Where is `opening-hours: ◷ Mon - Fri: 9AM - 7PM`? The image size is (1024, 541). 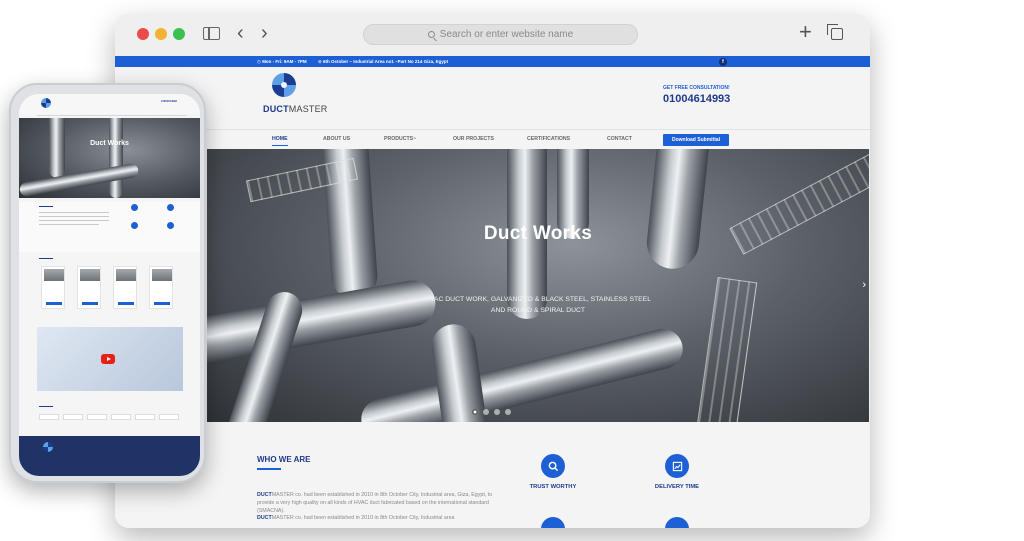
opening-hours: ◷ Mon - Fri: 9AM - 7PM is located at coordinates (282, 61).